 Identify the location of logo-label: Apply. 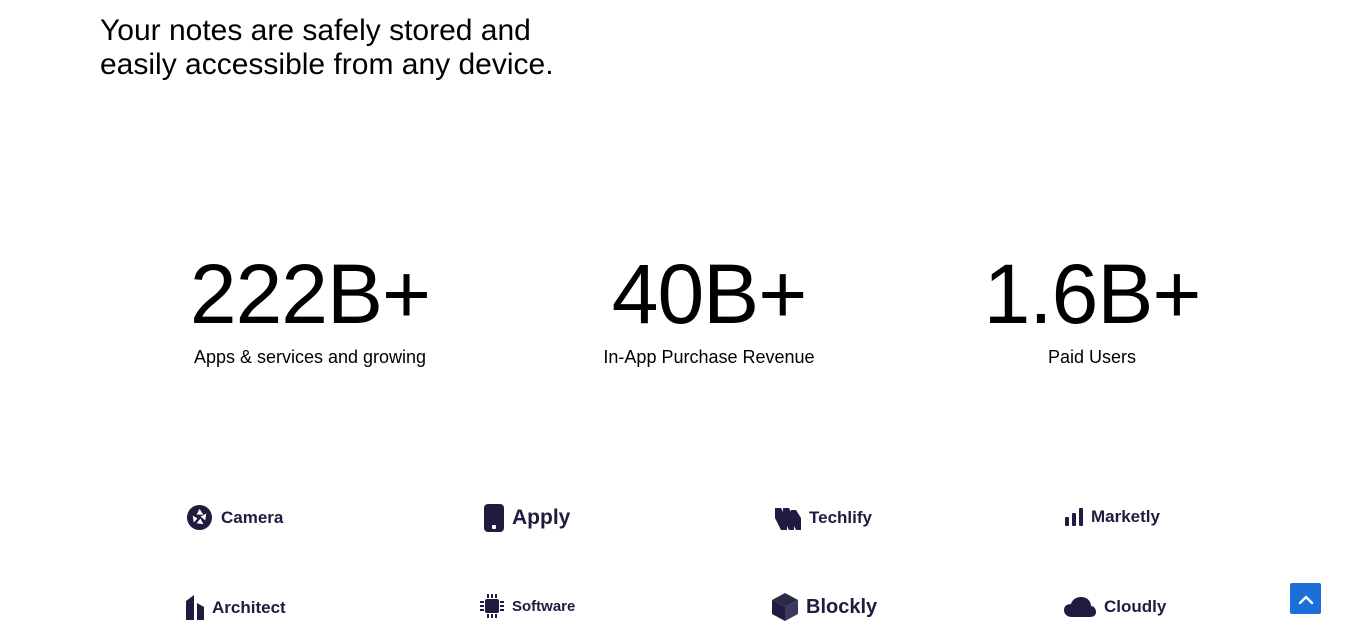
(541, 517).